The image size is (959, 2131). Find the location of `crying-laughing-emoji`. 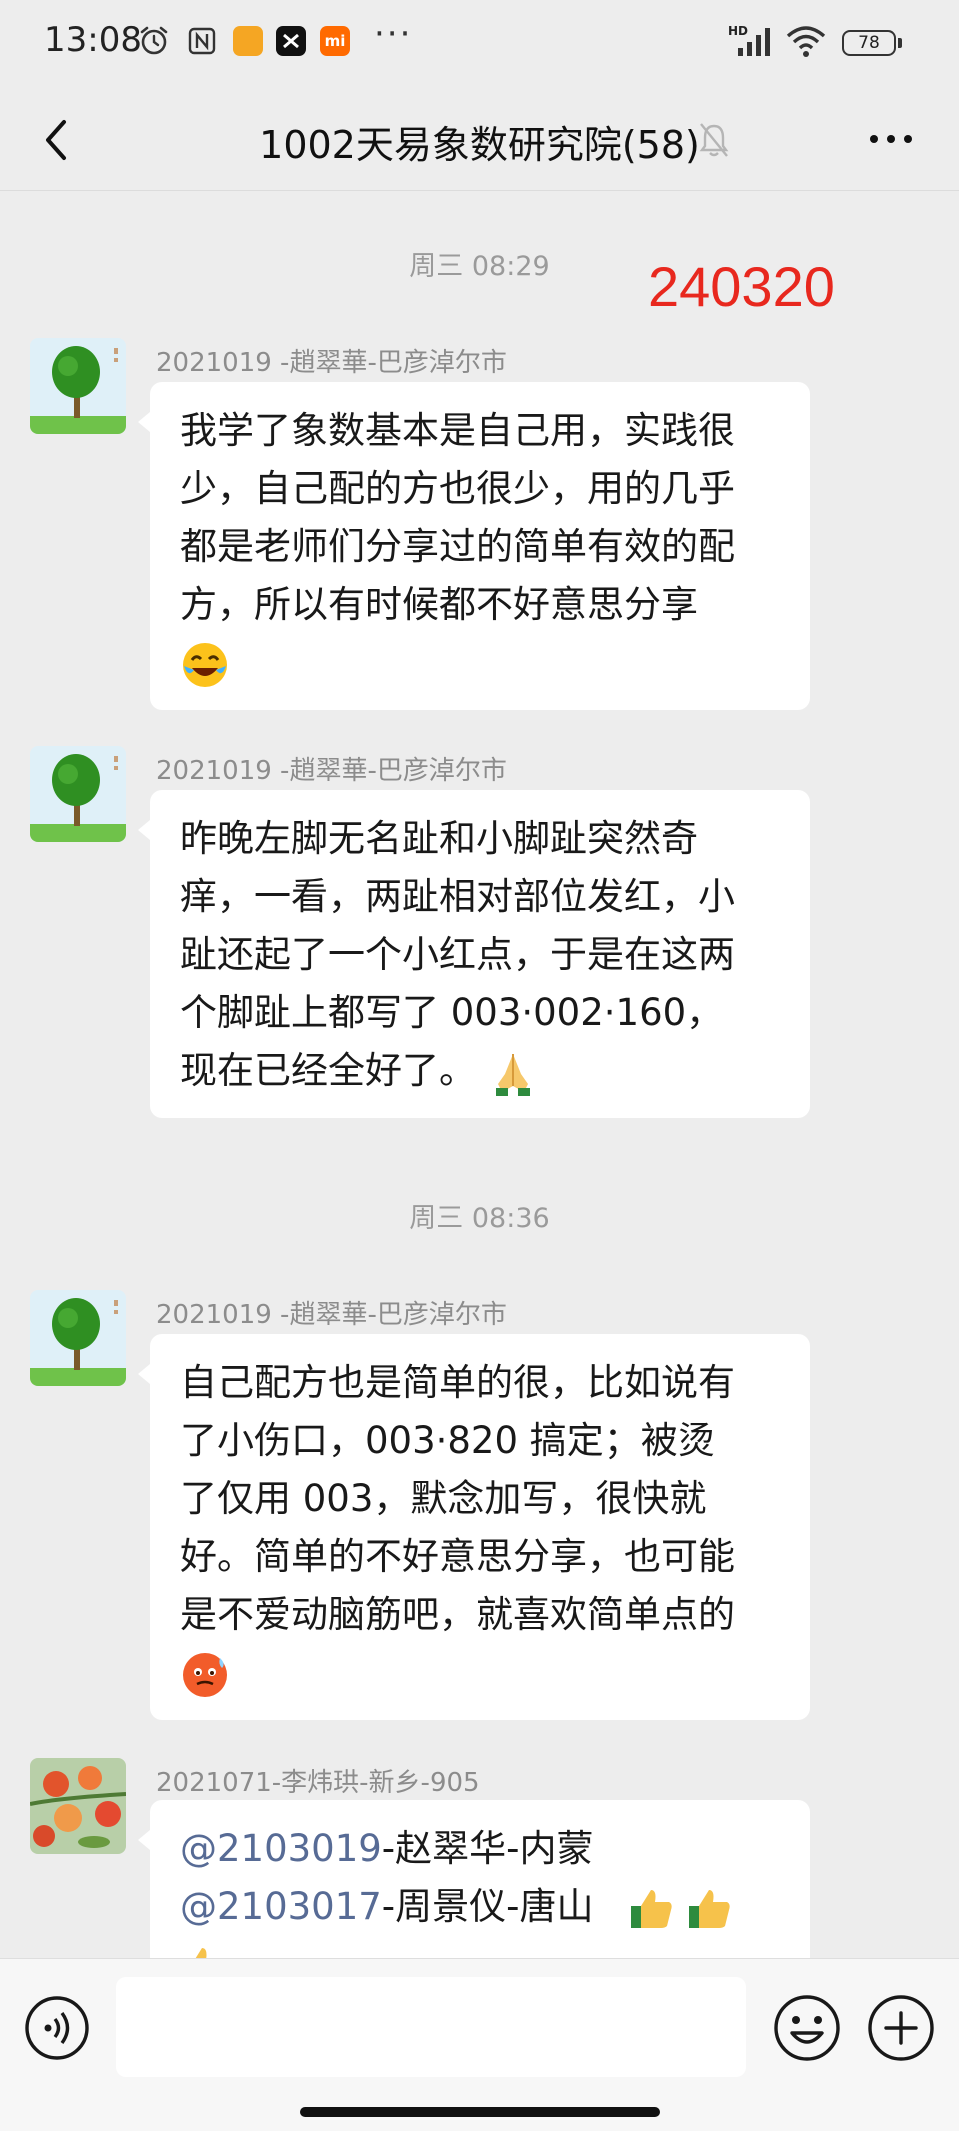

crying-laughing-emoji is located at coordinates (205, 664).